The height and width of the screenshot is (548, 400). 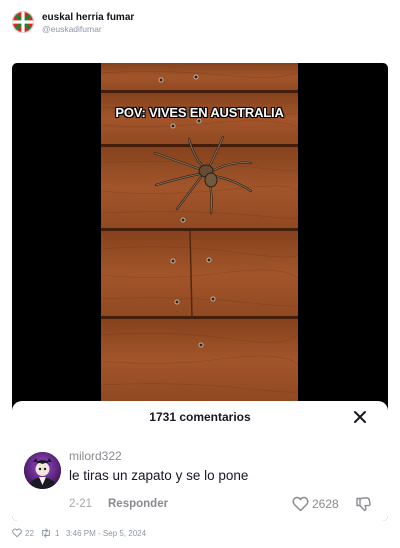 What do you see at coordinates (199, 112) in the screenshot?
I see `video-overlay-caption: POV: VIVES EN AUSTRALIA` at bounding box center [199, 112].